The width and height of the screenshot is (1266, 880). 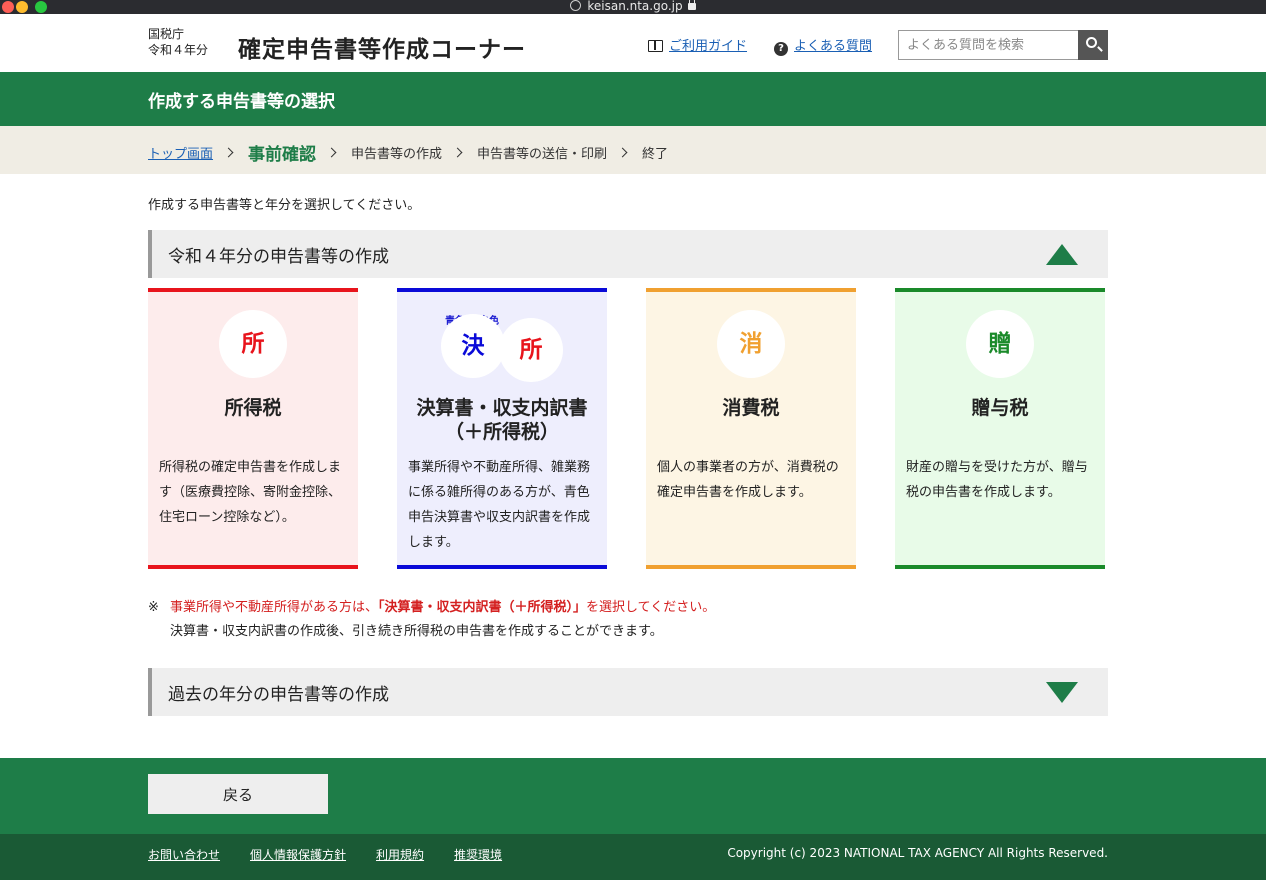 What do you see at coordinates (241, 102) in the screenshot?
I see `page-title: 作成する申告書等の選択` at bounding box center [241, 102].